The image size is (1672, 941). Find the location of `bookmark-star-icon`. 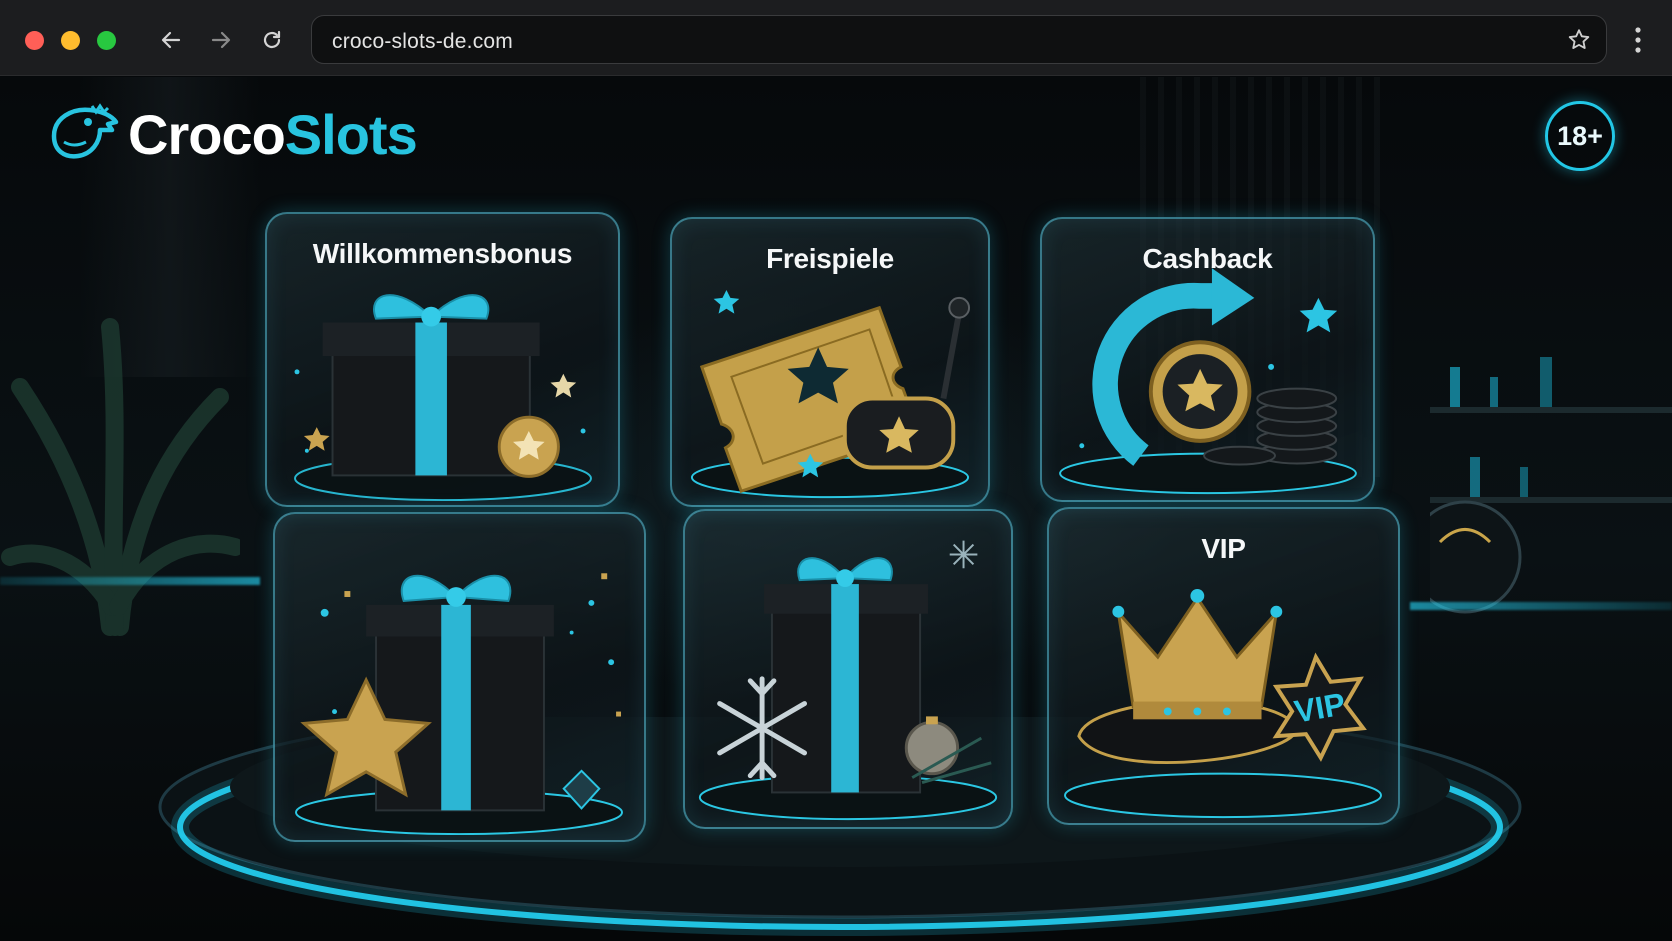

bookmark-star-icon is located at coordinates (1579, 40).